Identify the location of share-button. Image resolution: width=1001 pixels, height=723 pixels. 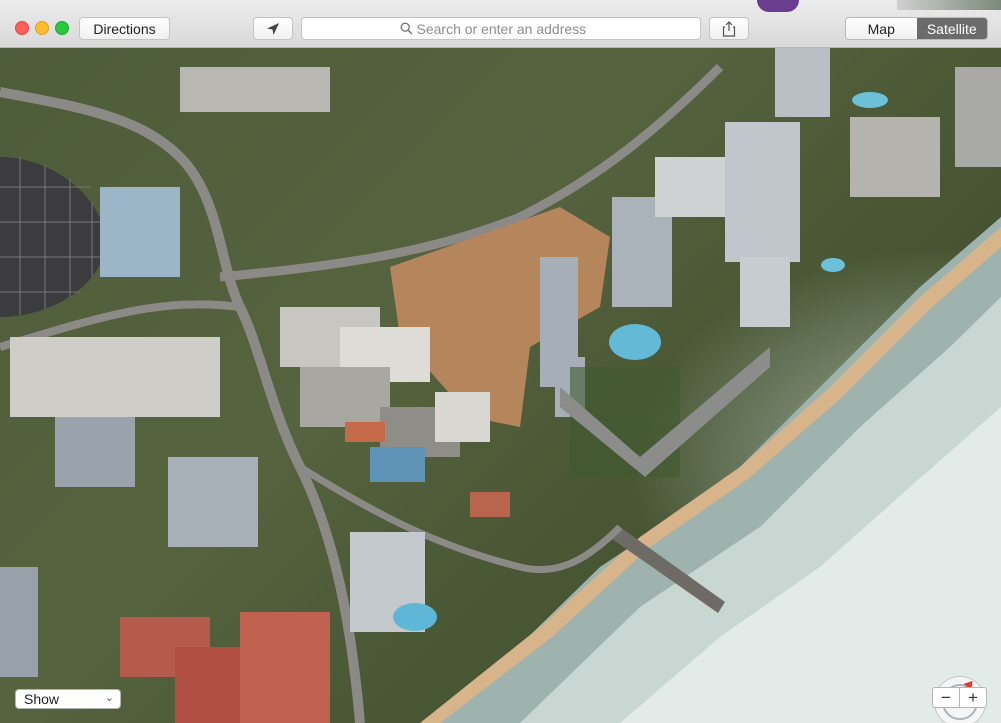
(729, 28).